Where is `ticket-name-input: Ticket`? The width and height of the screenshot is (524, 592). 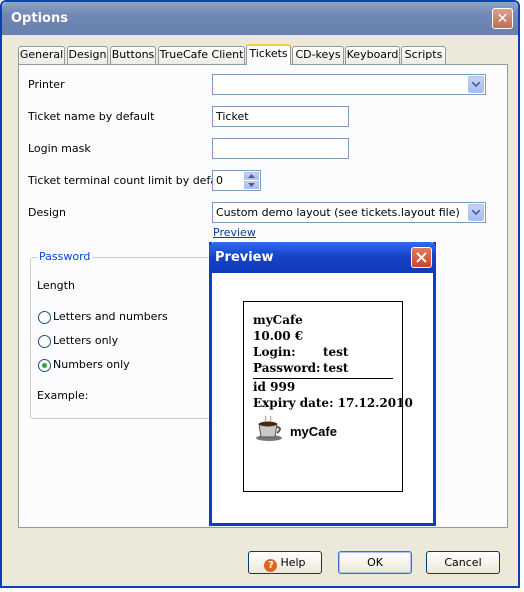
ticket-name-input: Ticket is located at coordinates (280, 116).